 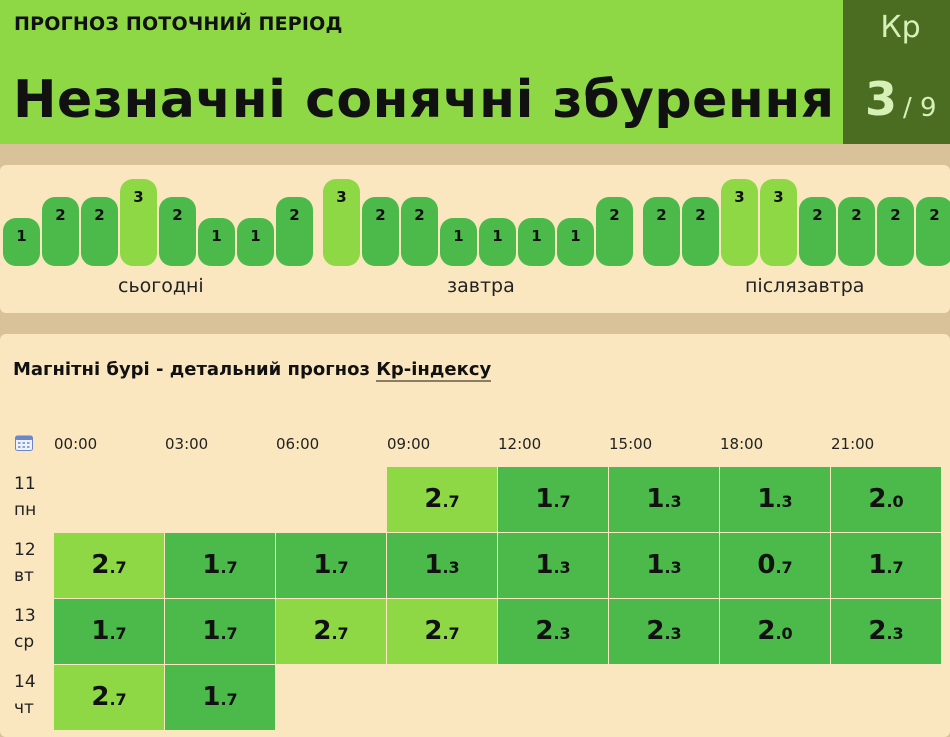 I want to click on kp-forecast-cell: 0.7, so click(x=775, y=565).